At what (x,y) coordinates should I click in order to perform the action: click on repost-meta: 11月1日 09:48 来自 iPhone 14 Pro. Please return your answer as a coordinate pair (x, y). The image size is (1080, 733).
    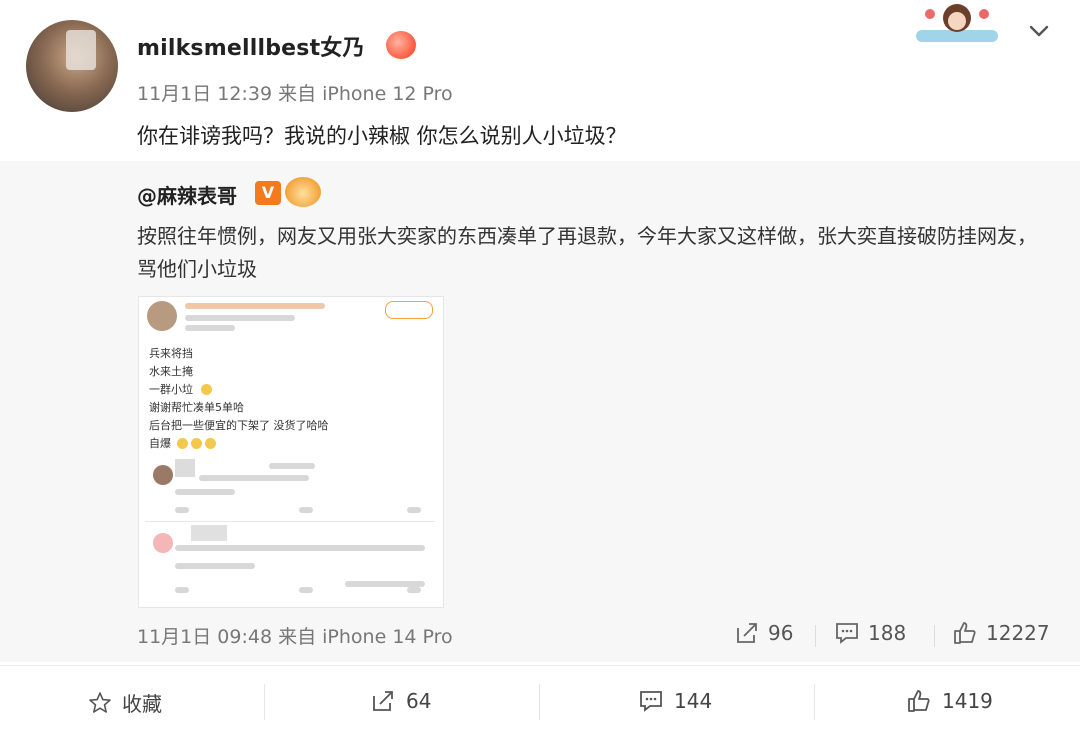
    Looking at the image, I should click on (295, 637).